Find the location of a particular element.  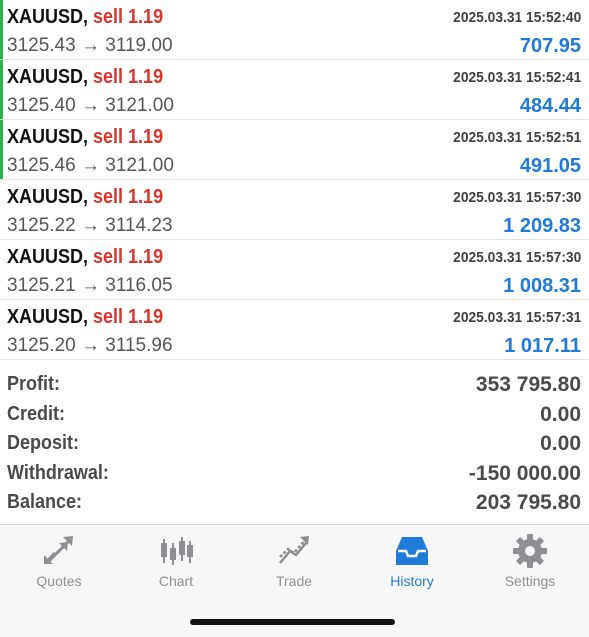

trade-prices: 3125.20 → 3115.96 is located at coordinates (90, 346).